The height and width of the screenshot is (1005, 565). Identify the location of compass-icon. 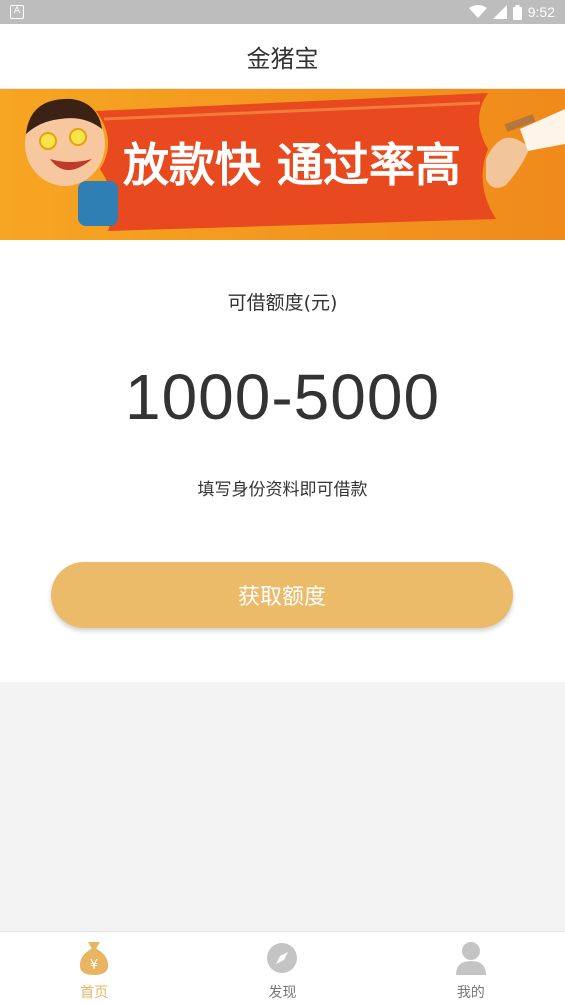
(282, 958).